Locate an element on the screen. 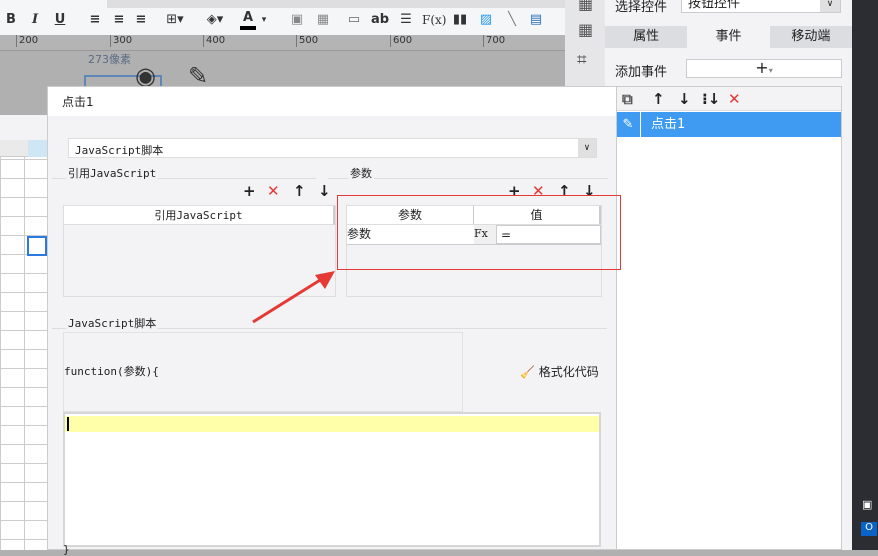 The image size is (878, 556). taskbar: ▣ O is located at coordinates (865, 275).